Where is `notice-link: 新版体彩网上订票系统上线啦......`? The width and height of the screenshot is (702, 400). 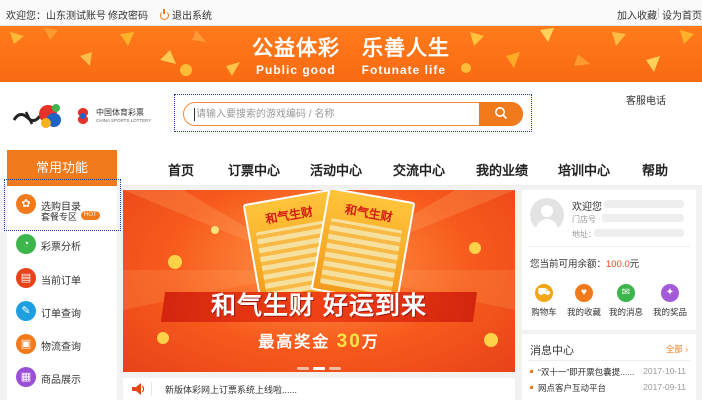 notice-link: 新版体彩网上订票系统上线啦...... is located at coordinates (231, 389).